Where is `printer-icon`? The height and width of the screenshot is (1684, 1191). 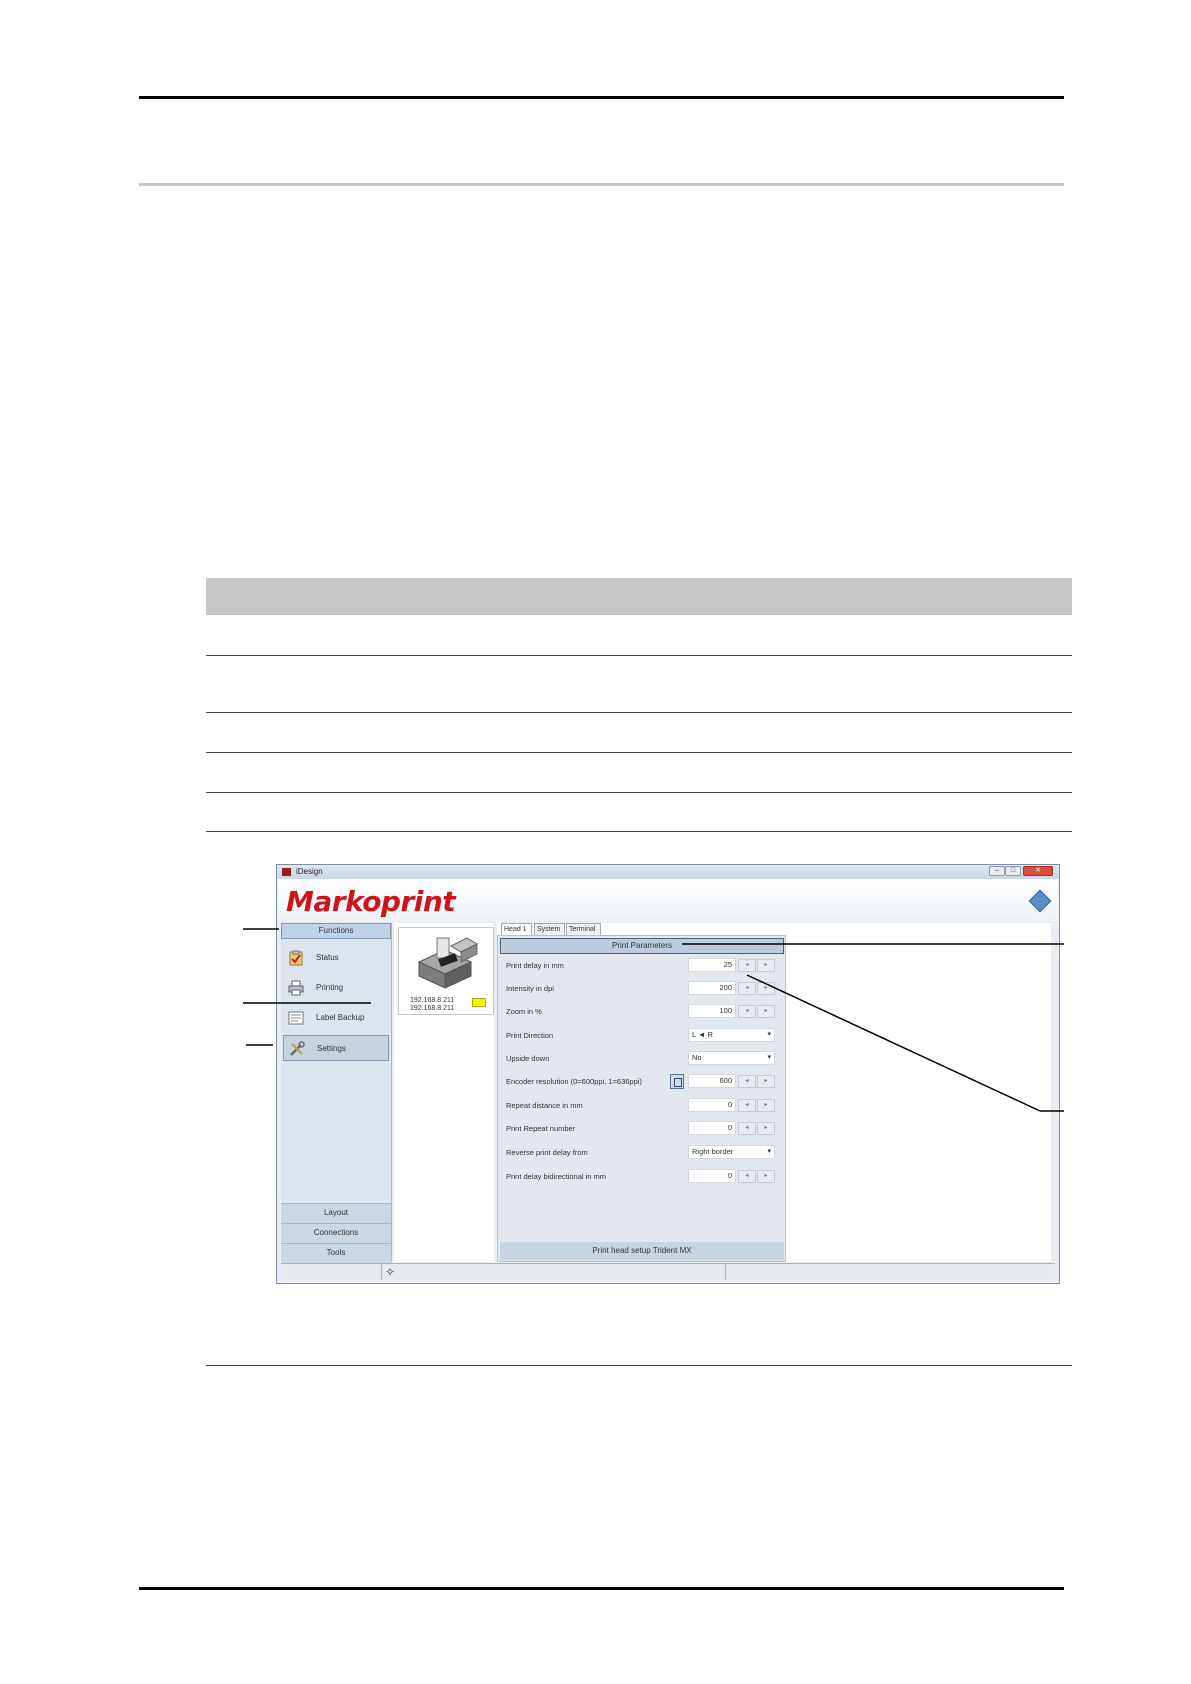 printer-icon is located at coordinates (296, 988).